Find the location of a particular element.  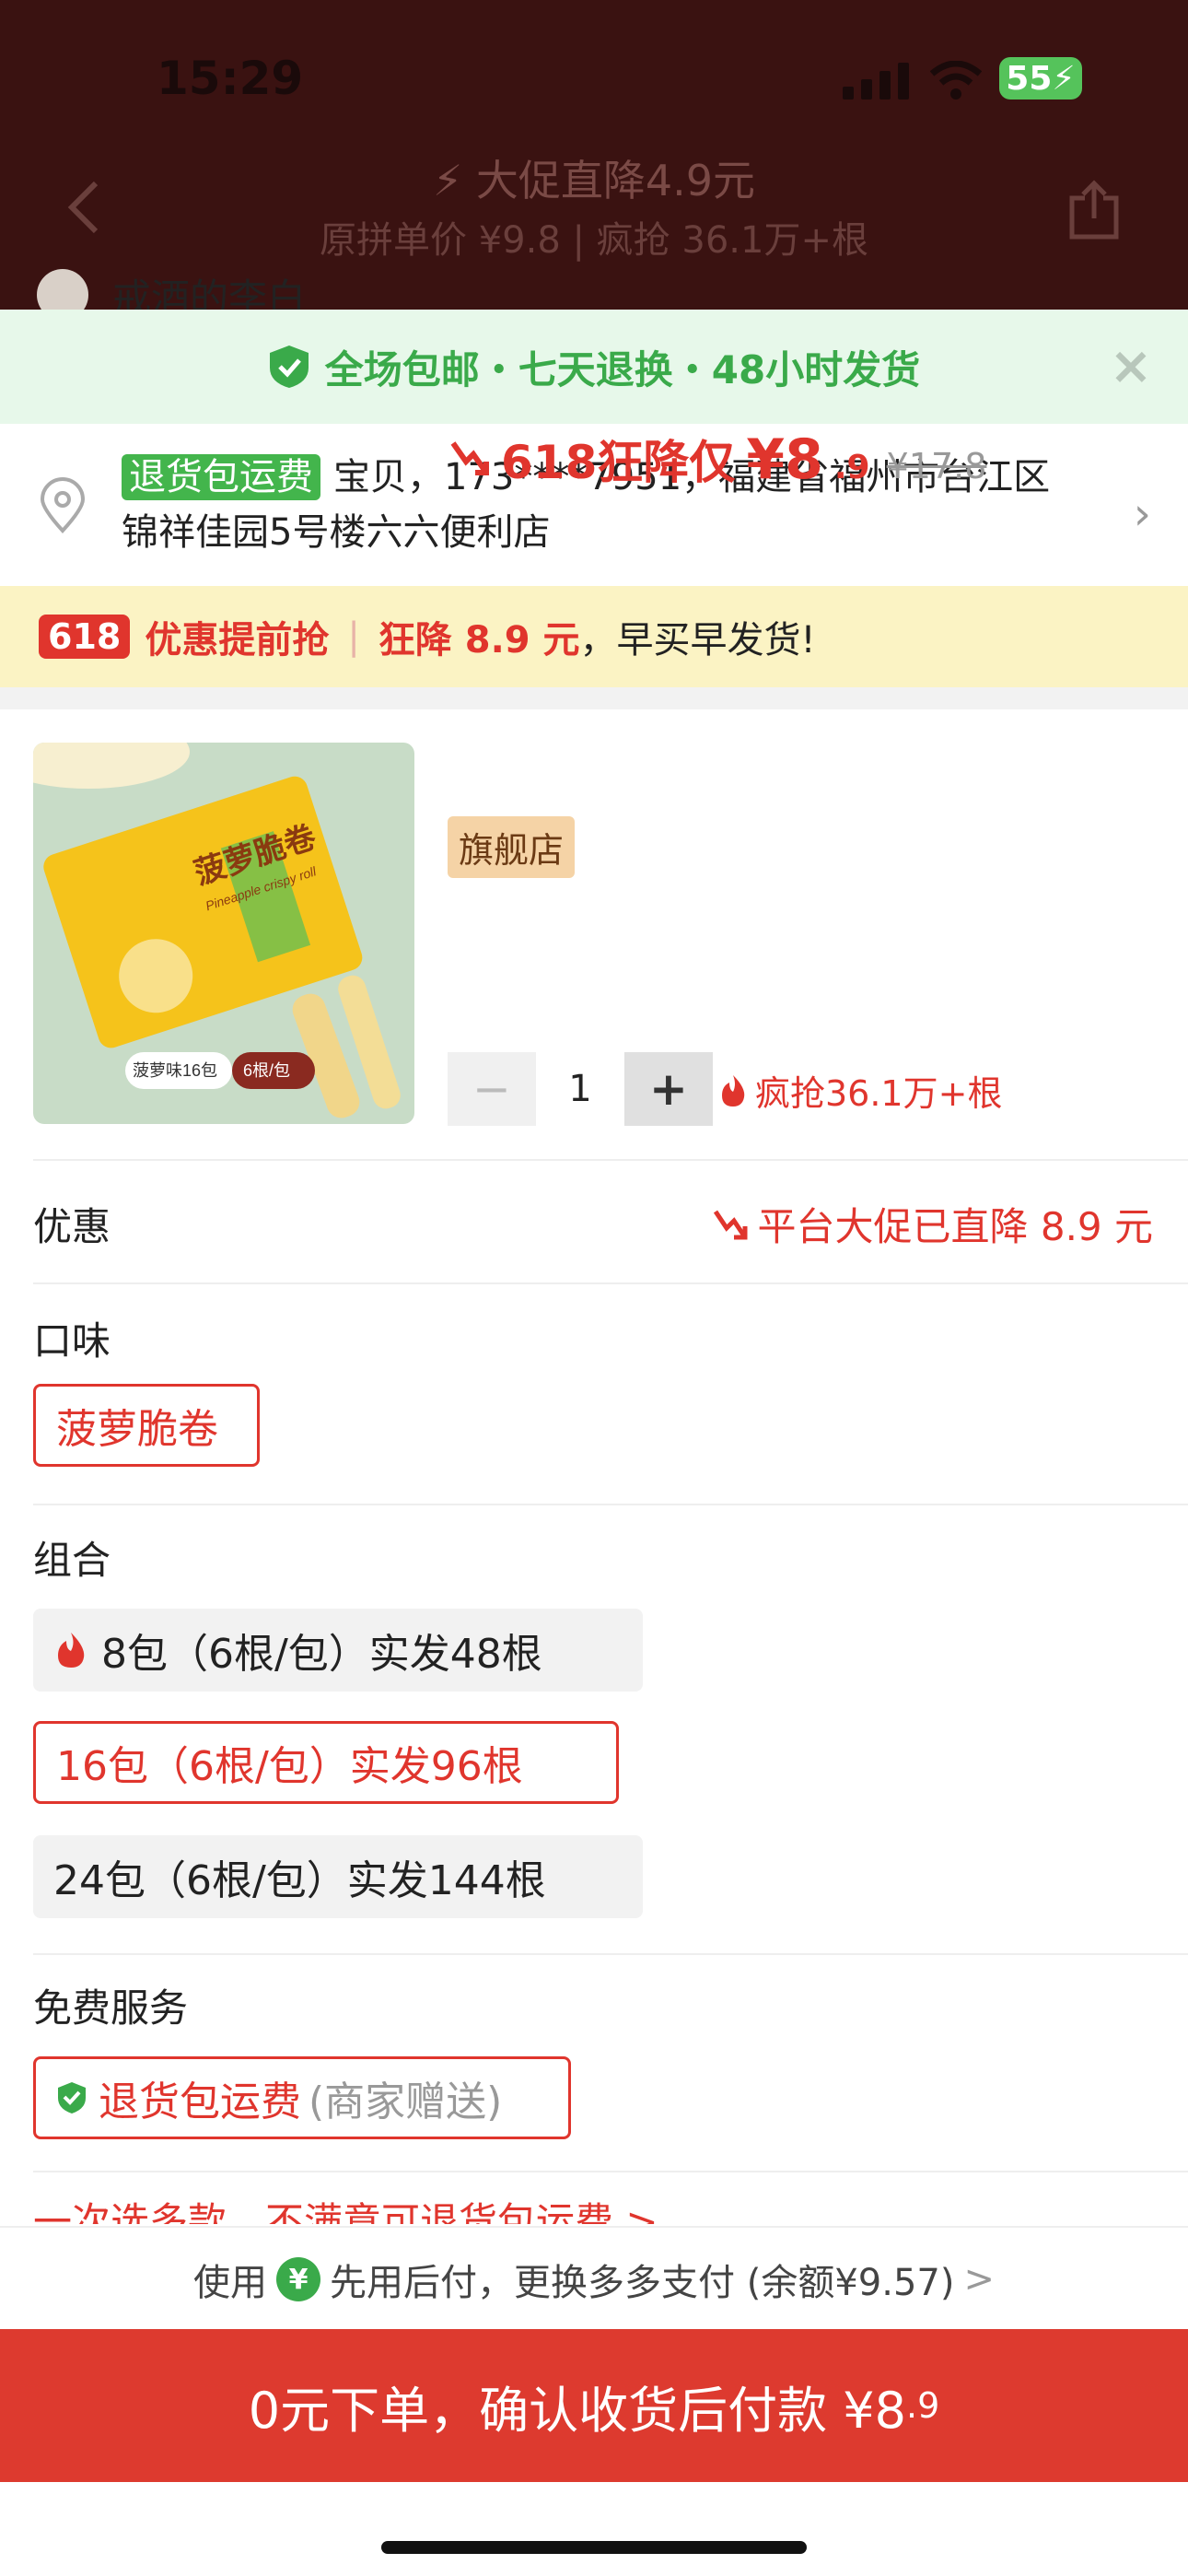

wifi-icon is located at coordinates (956, 80).